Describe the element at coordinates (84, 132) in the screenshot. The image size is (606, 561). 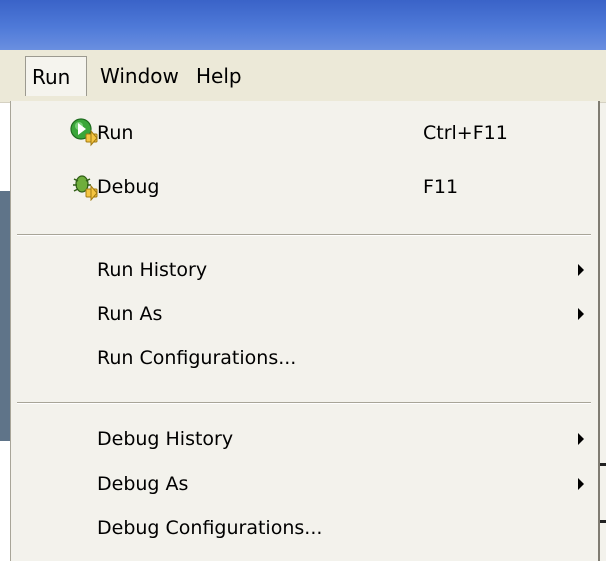
I see `run-icon` at that location.